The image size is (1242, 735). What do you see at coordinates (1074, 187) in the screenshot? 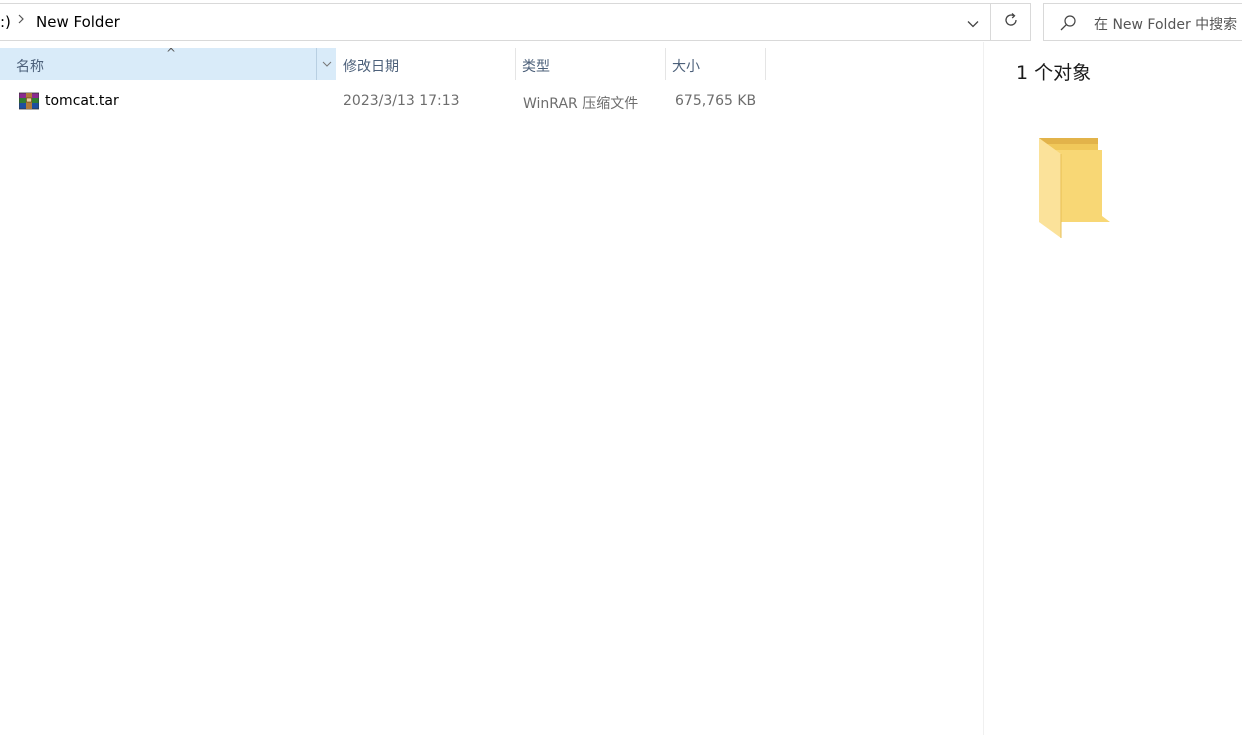
I see `folder-icon` at bounding box center [1074, 187].